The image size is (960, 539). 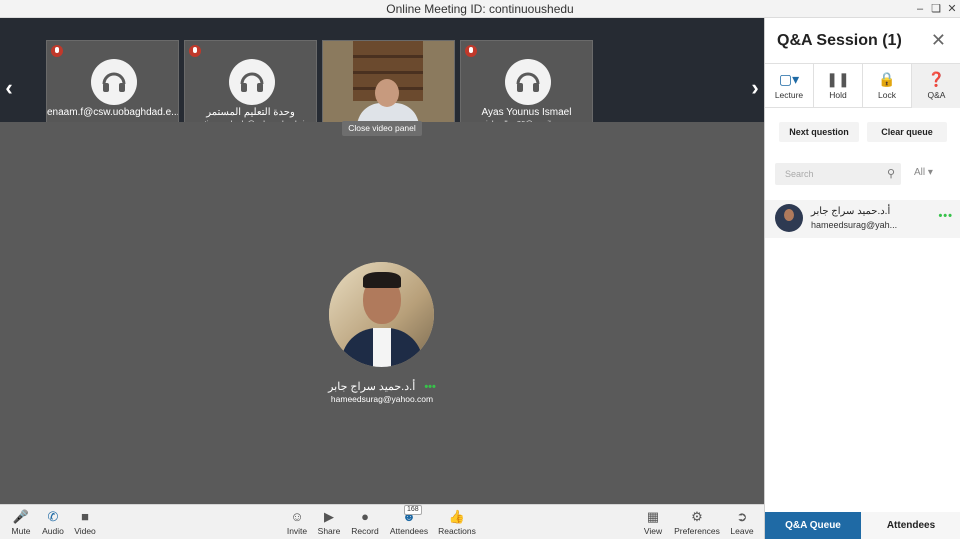 I want to click on minimize-icon: –, so click(x=920, y=9).